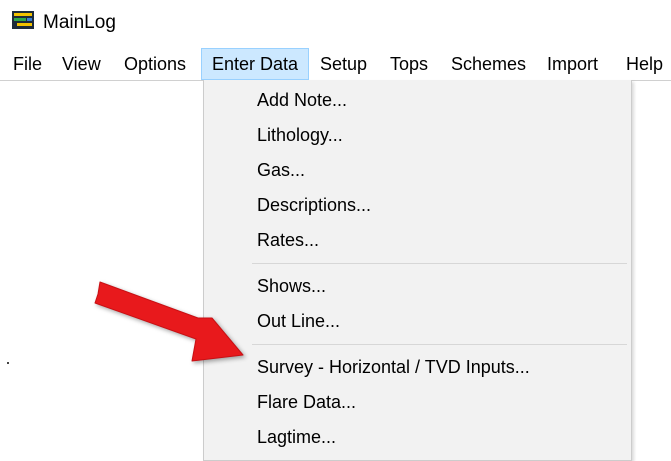  Describe the element at coordinates (23, 20) in the screenshot. I see `mainlog-app-icon` at that location.